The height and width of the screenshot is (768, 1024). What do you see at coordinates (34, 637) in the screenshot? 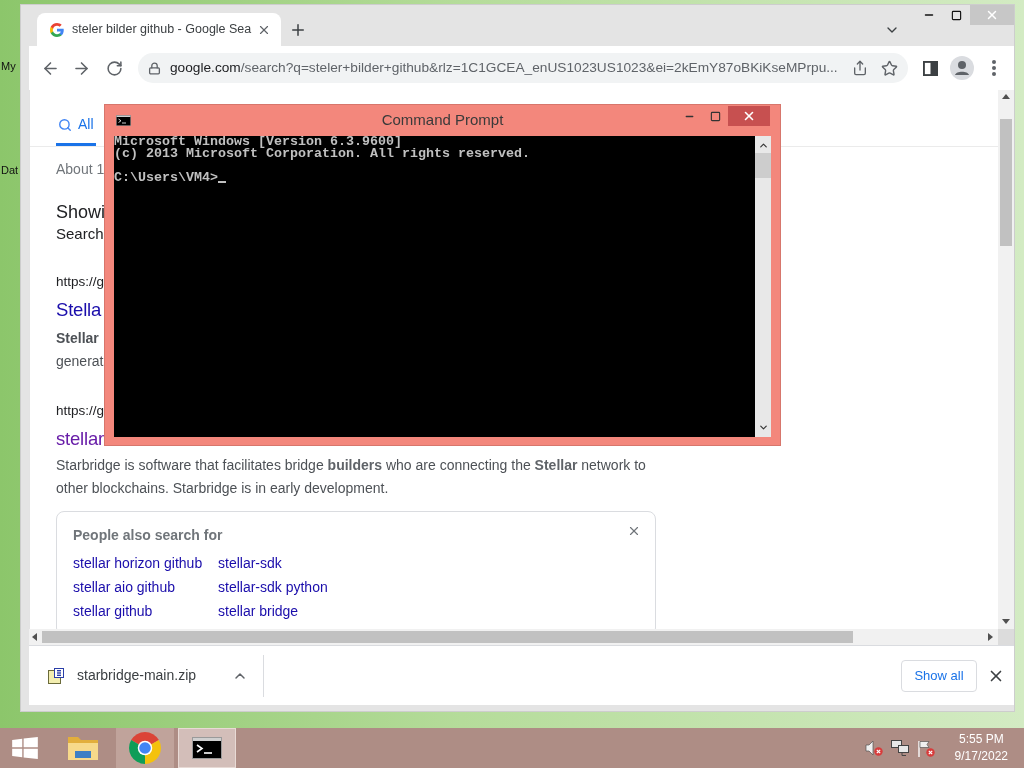
I see `scroll-left-arrow-icon` at bounding box center [34, 637].